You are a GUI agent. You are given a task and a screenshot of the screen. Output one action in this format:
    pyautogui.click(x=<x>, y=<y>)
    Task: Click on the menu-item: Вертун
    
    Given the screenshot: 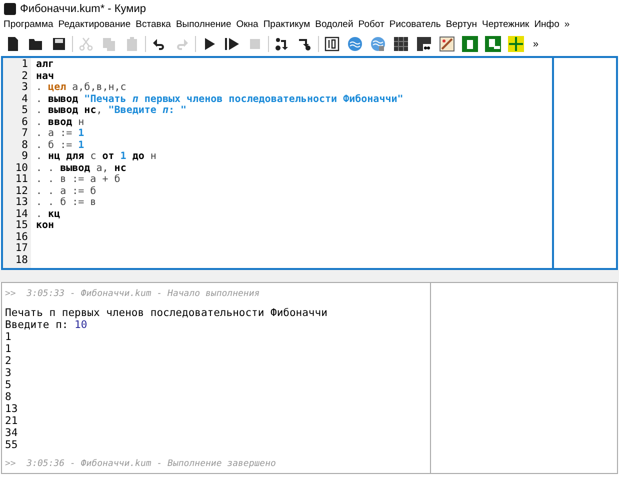 What is the action you would take?
    pyautogui.click(x=461, y=25)
    